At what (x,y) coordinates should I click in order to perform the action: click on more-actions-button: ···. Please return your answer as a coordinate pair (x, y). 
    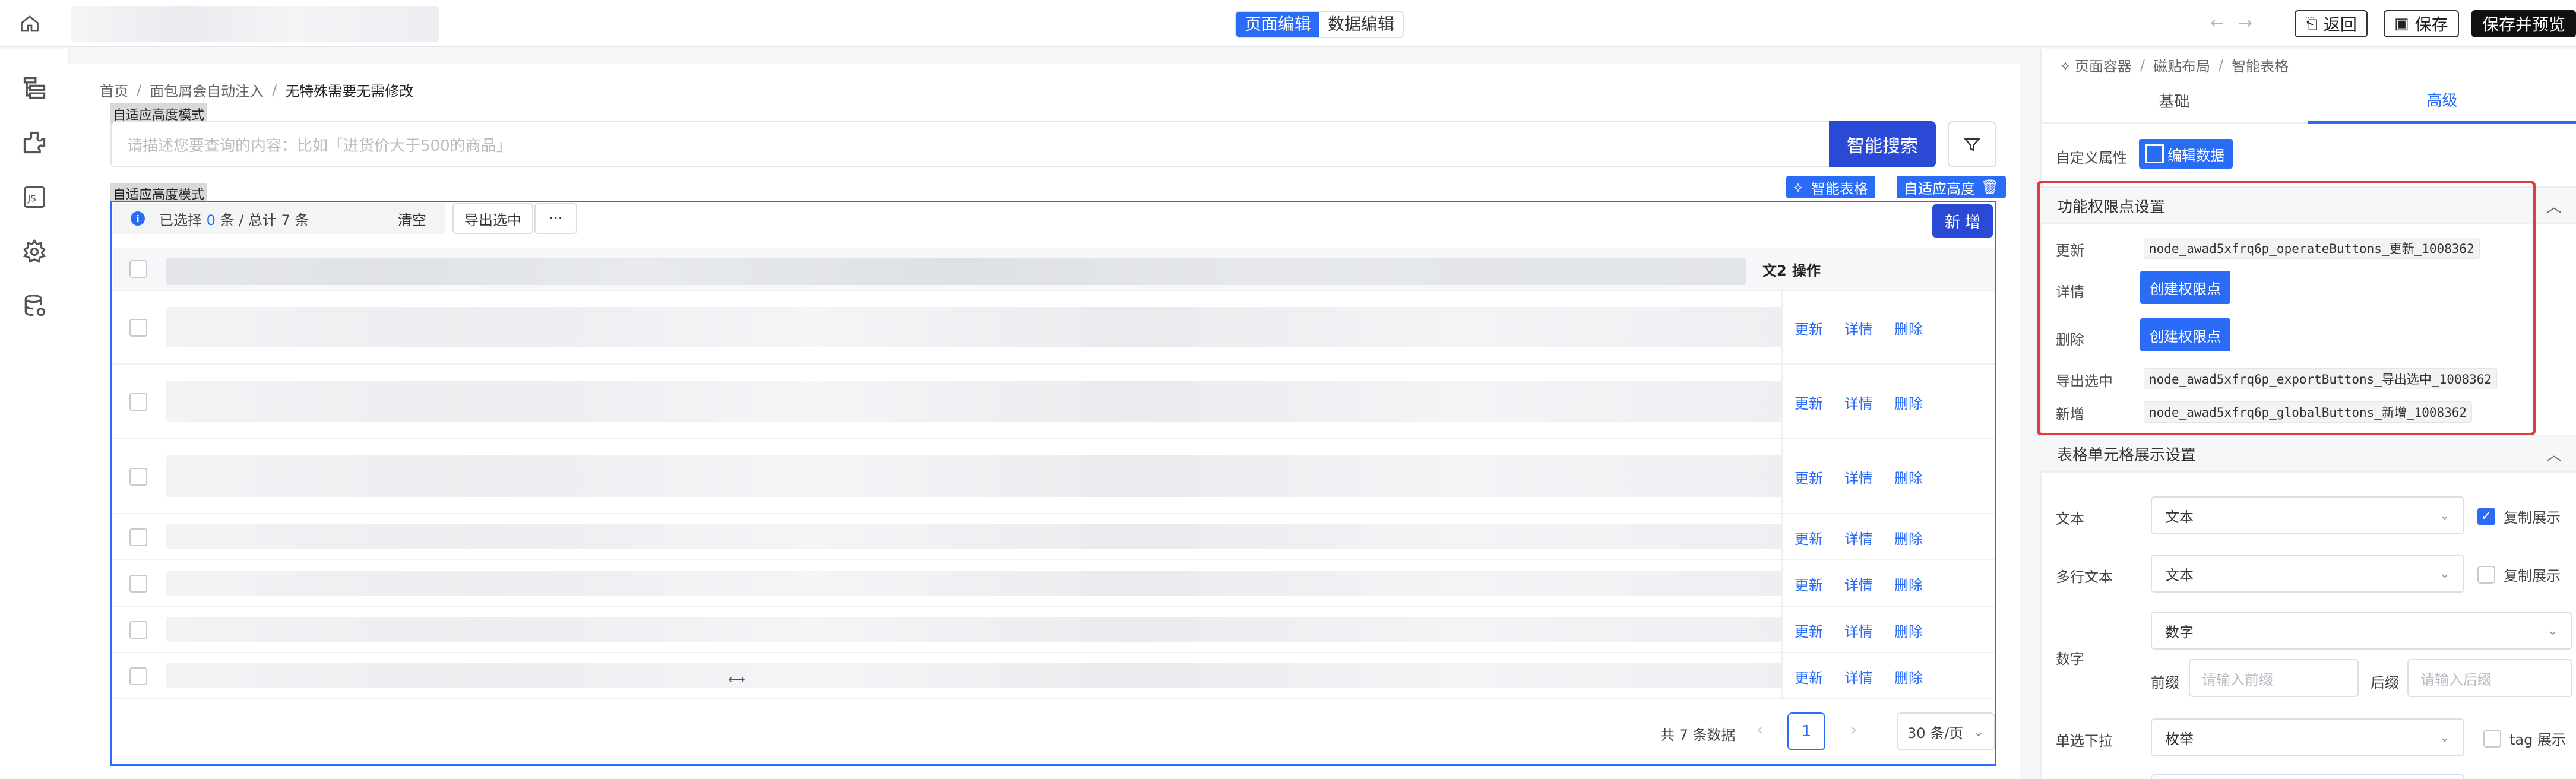
    Looking at the image, I should click on (555, 218).